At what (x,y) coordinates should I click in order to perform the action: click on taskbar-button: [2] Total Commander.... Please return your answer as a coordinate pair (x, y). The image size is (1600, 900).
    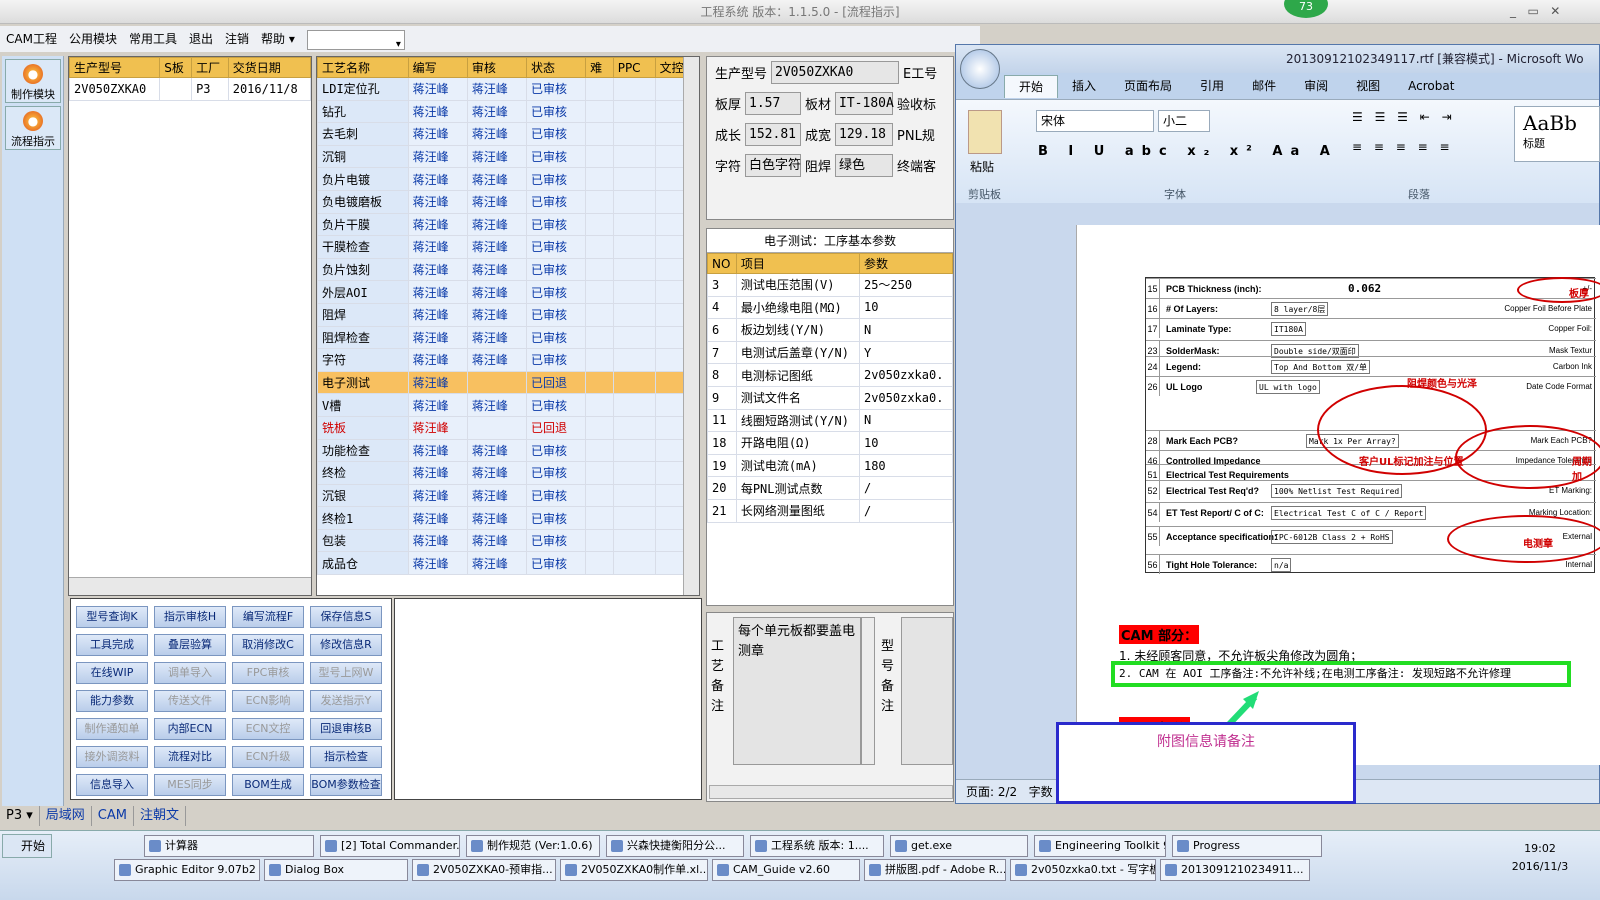
    Looking at the image, I should click on (390, 846).